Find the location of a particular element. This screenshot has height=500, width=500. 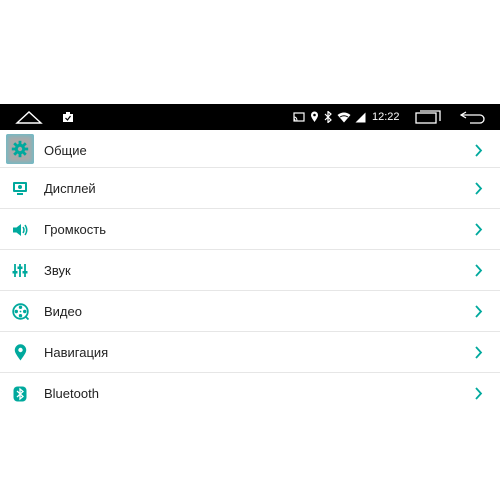

equalizer-icon is located at coordinates (20, 270).